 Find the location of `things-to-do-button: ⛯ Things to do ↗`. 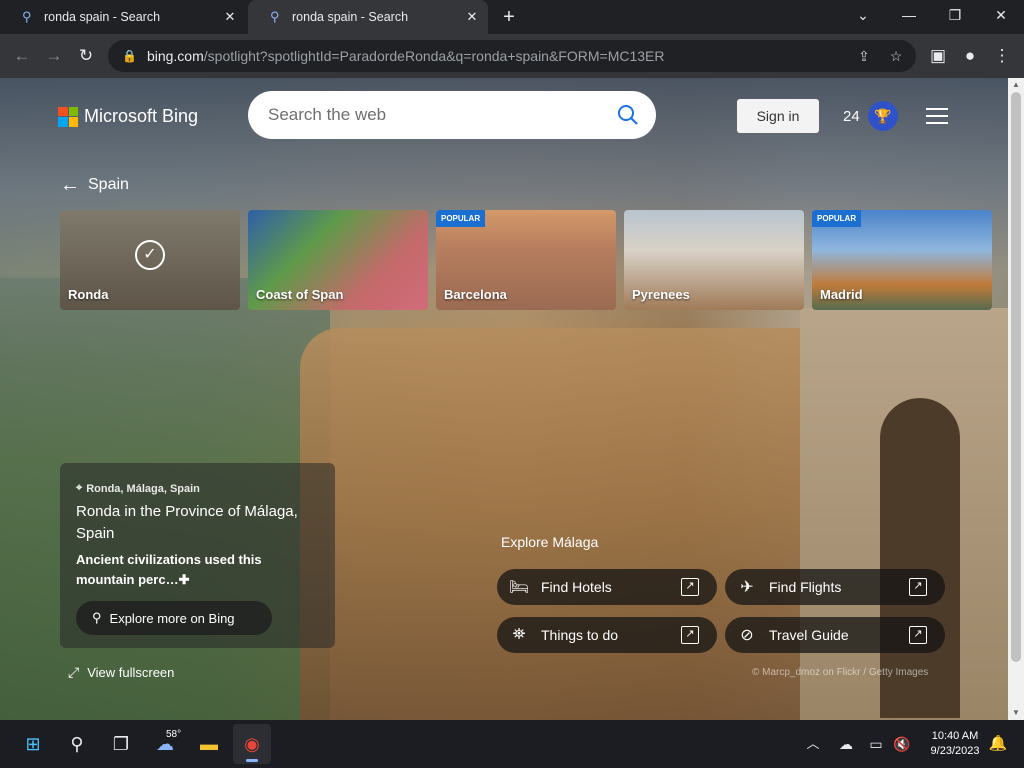

things-to-do-button: ⛯ Things to do ↗ is located at coordinates (607, 635).